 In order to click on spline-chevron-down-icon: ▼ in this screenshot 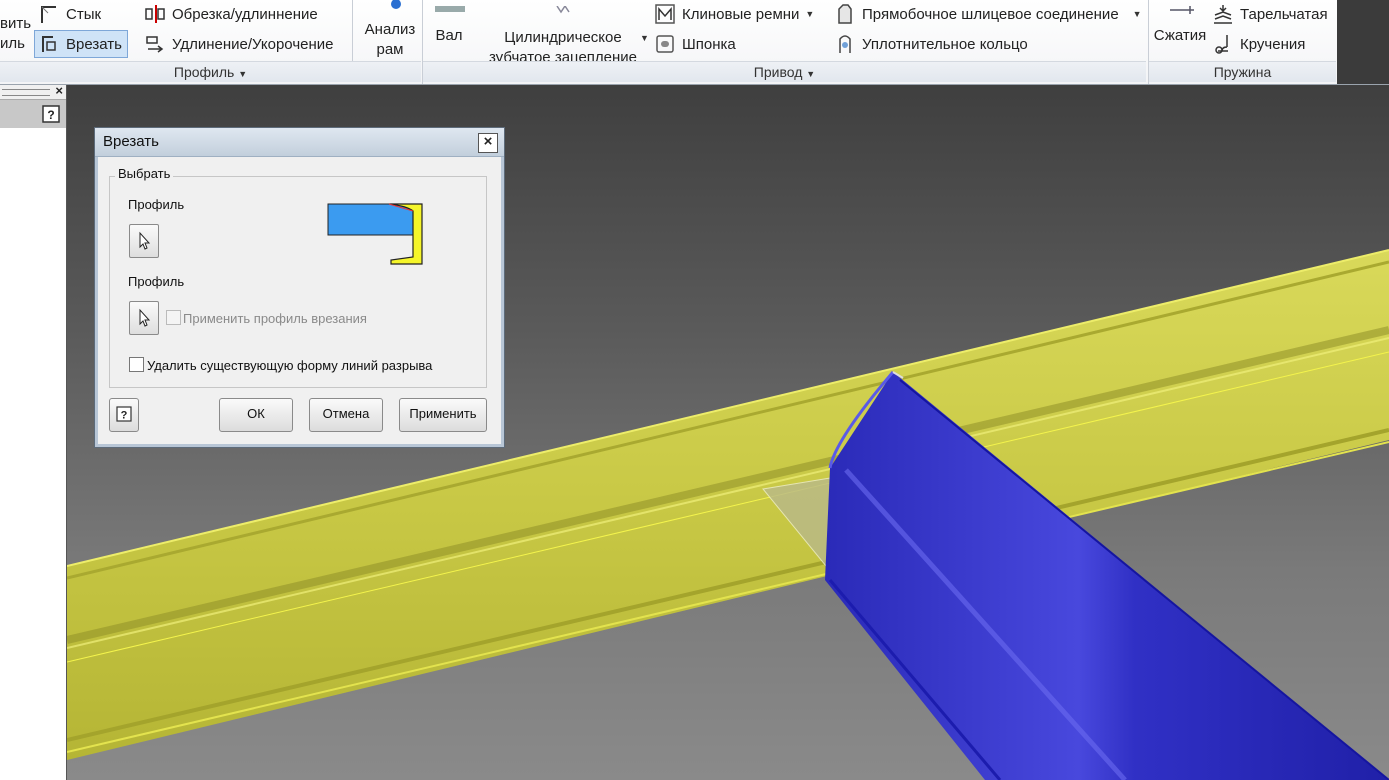, I will do `click(1137, 14)`.